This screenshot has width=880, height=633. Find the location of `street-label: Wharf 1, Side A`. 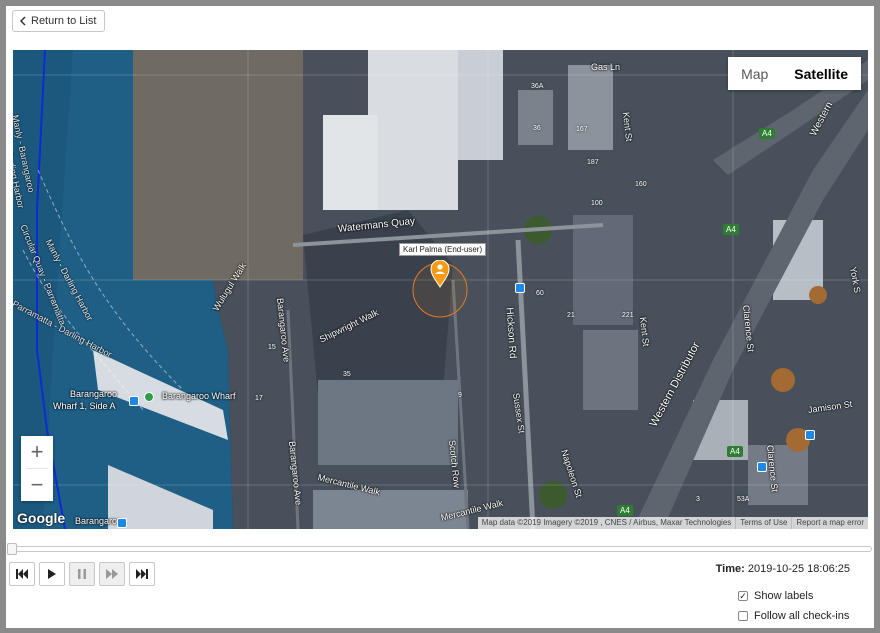

street-label: Wharf 1, Side A is located at coordinates (84, 406).